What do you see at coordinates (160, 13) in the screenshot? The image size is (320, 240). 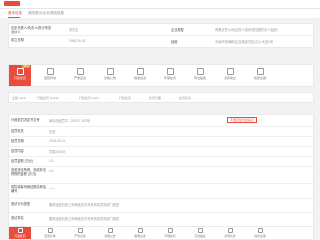 I see `tab-bar: 基本信息 风险提示/企业风险信息` at bounding box center [160, 13].